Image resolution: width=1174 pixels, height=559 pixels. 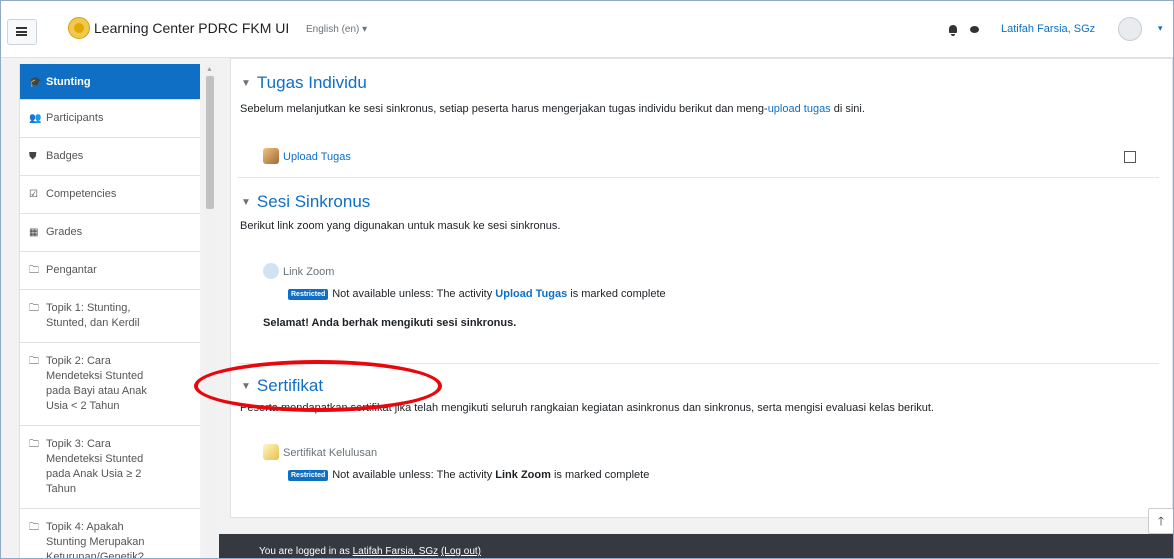 What do you see at coordinates (110, 271) in the screenshot?
I see `sidebar-item: 🗀 Pengantar` at bounding box center [110, 271].